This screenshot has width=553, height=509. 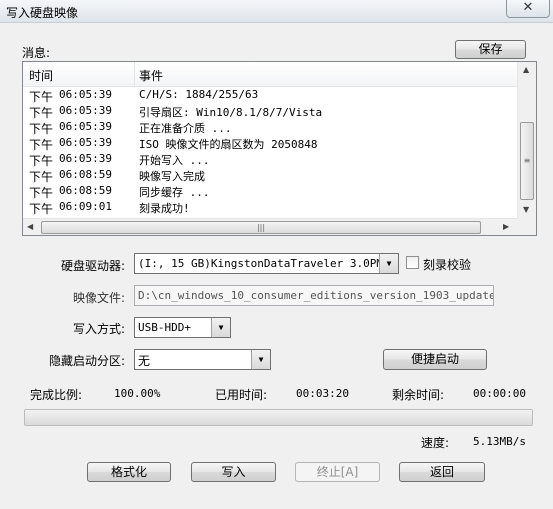 I want to click on column-header-time: 时间, so click(x=41, y=75).